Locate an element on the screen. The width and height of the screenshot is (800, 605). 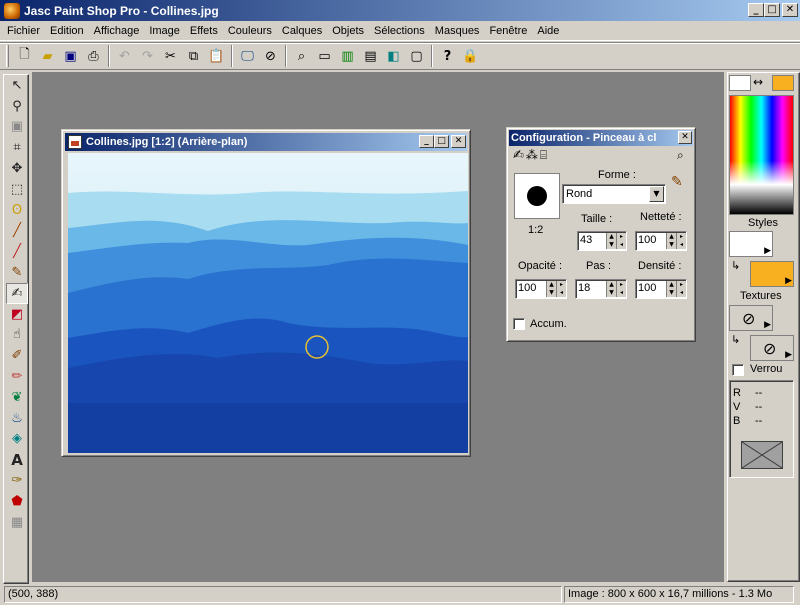
image-minimize-button: _ is located at coordinates (426, 141).